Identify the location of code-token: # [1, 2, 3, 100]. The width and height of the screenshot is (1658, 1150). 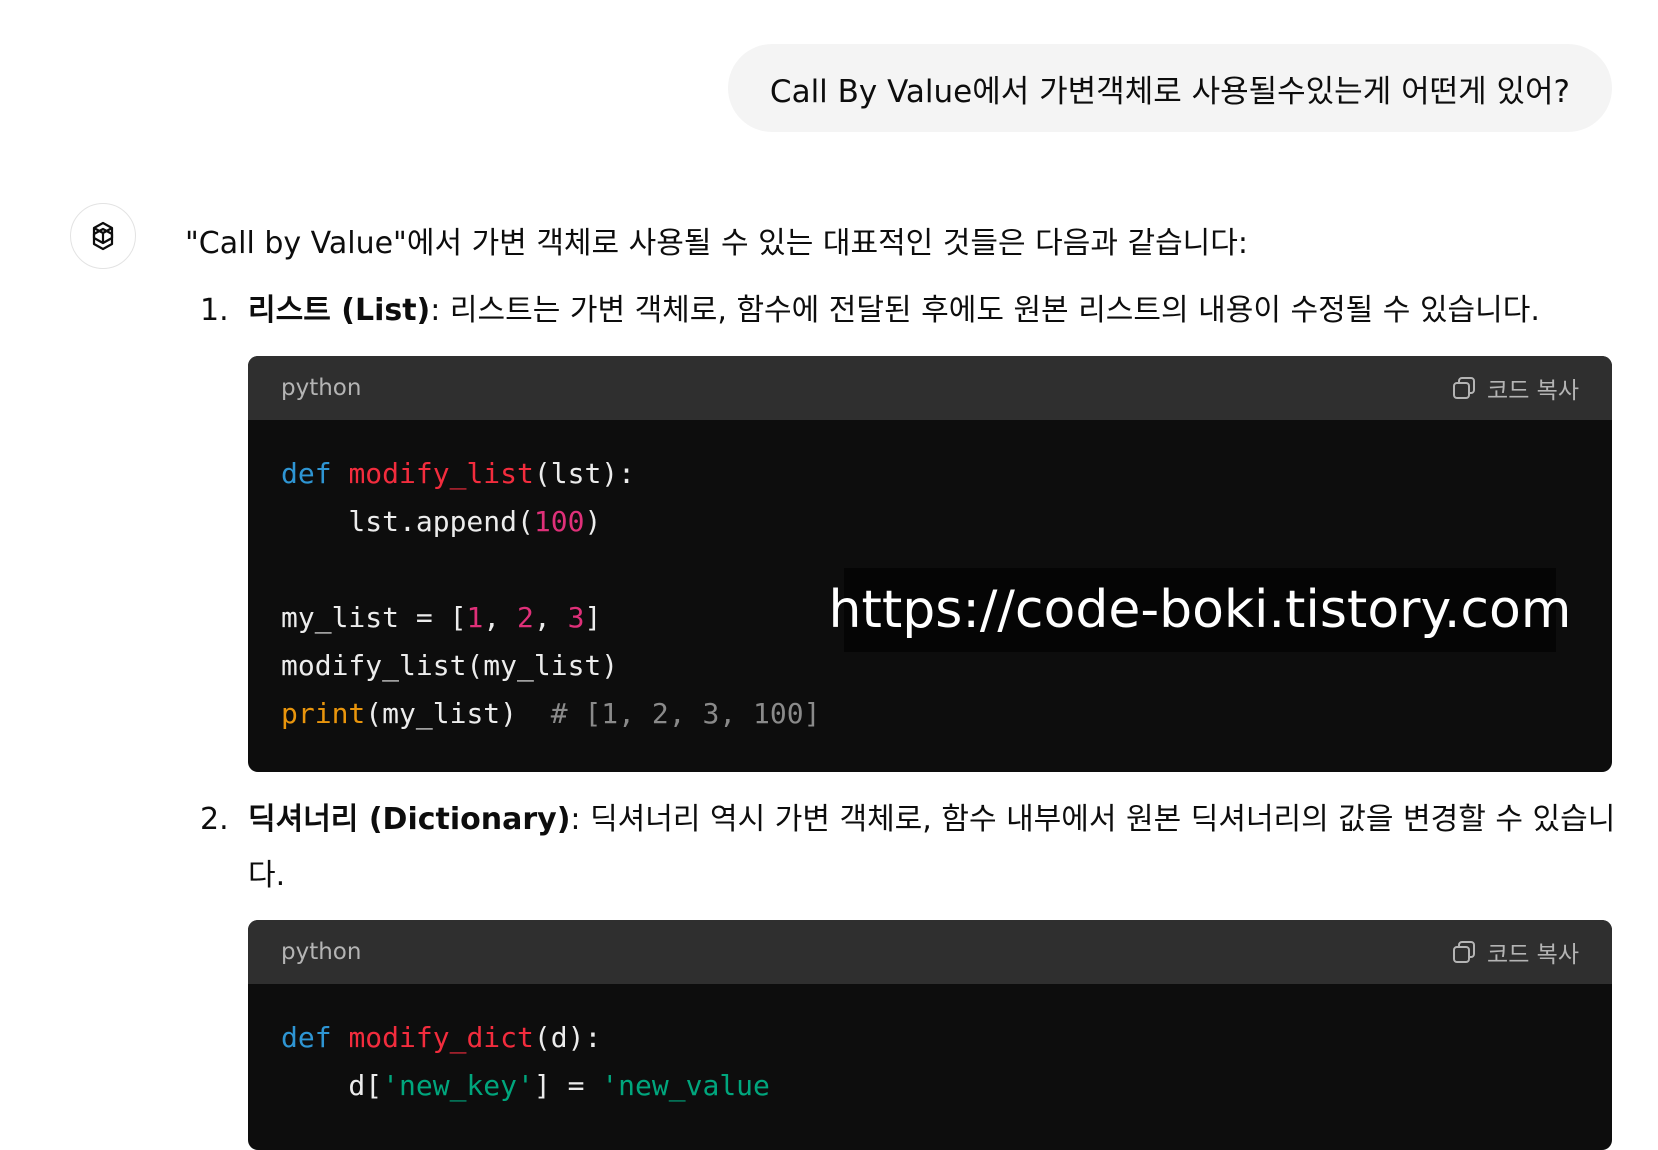
(685, 713).